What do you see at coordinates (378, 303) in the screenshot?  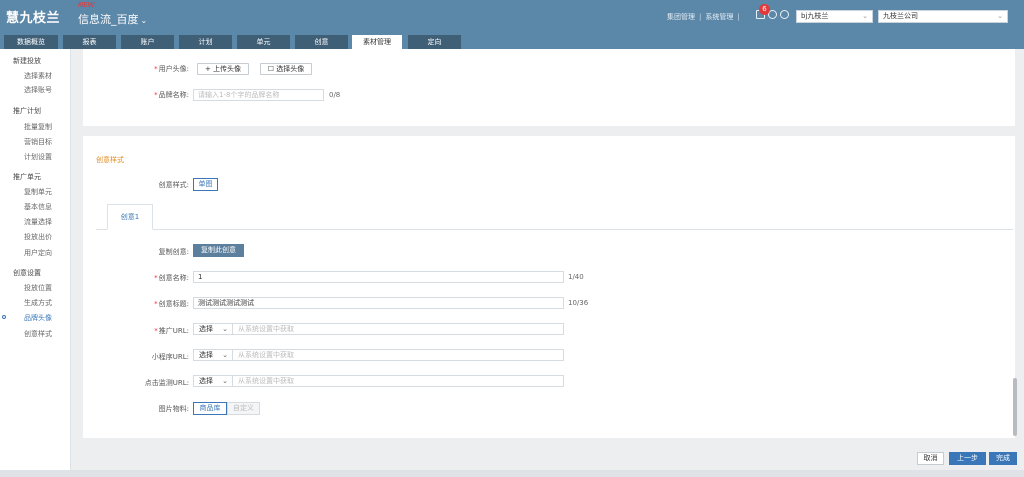 I see `creative-title-input: 测试测试测试测试` at bounding box center [378, 303].